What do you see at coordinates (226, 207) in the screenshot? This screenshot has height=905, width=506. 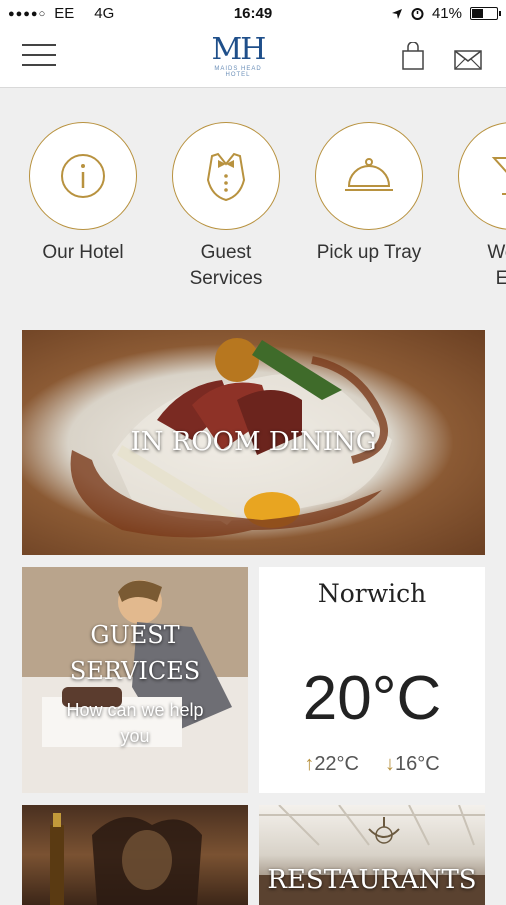 I see `quick-link-guest-services: Guest Services` at bounding box center [226, 207].